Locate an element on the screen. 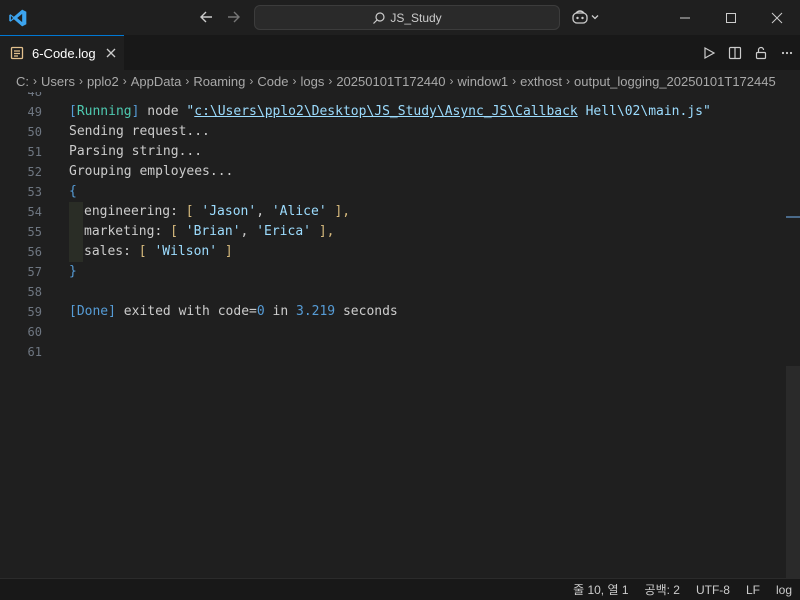 This screenshot has height=600, width=800. copilot-icon is located at coordinates (580, 17).